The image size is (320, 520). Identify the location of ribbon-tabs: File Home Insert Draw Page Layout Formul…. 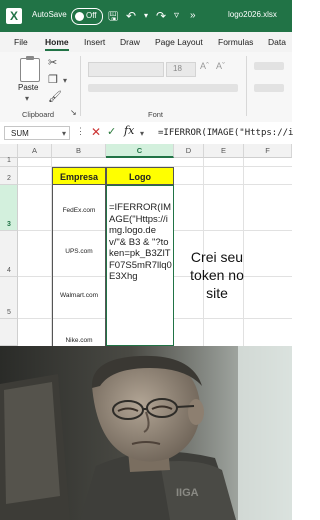
(146, 42).